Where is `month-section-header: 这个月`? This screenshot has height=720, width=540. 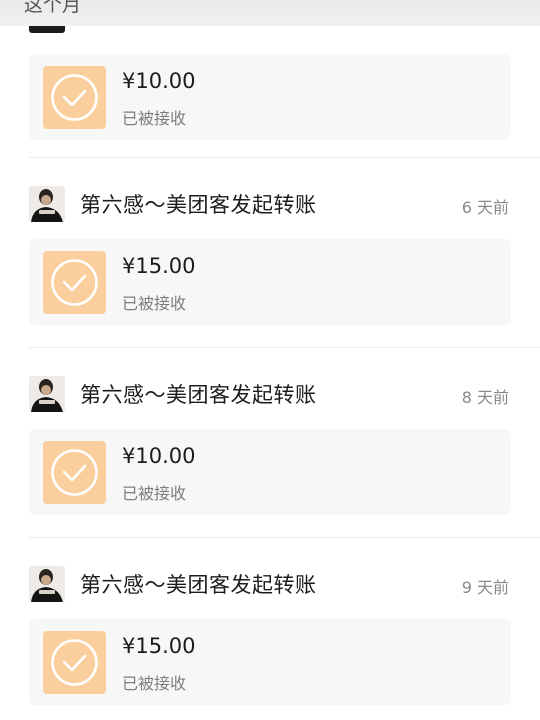
month-section-header: 这个月 is located at coordinates (270, 13).